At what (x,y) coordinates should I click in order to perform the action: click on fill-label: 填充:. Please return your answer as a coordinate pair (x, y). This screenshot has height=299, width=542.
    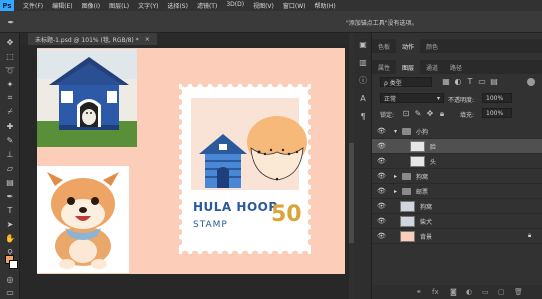
    Looking at the image, I should click on (467, 115).